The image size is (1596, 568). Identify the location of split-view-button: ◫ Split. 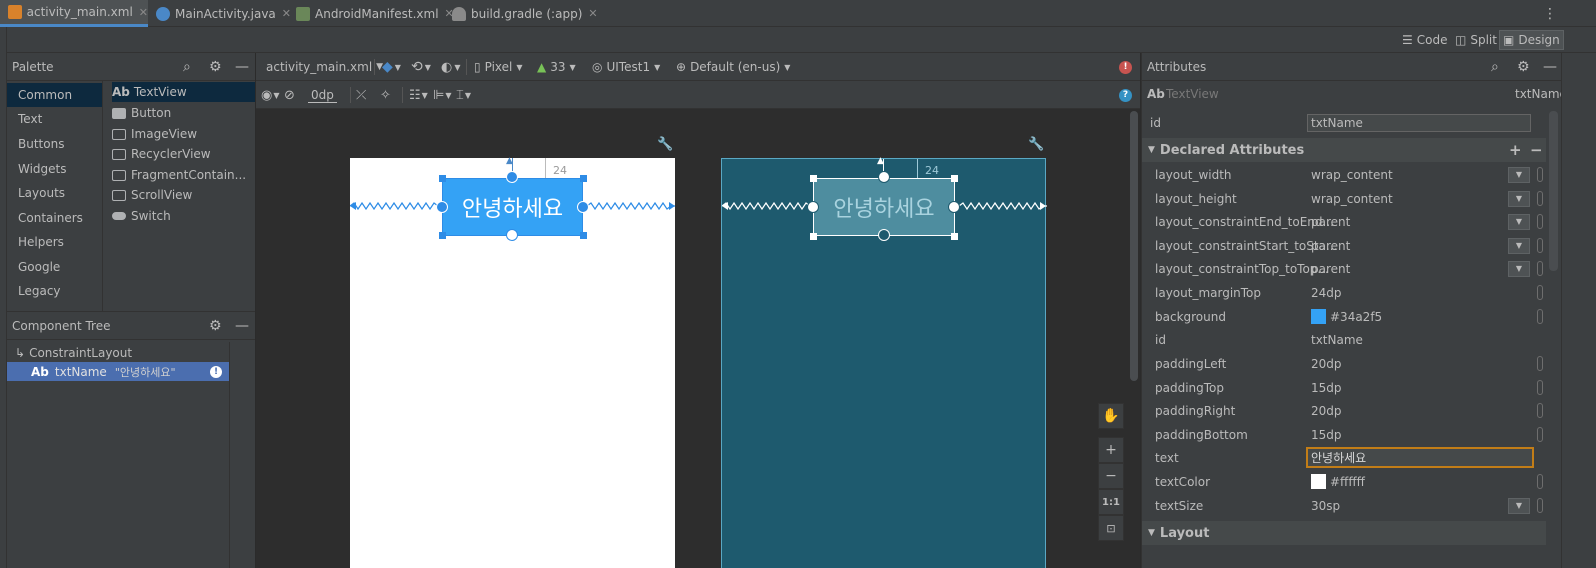
(1476, 40).